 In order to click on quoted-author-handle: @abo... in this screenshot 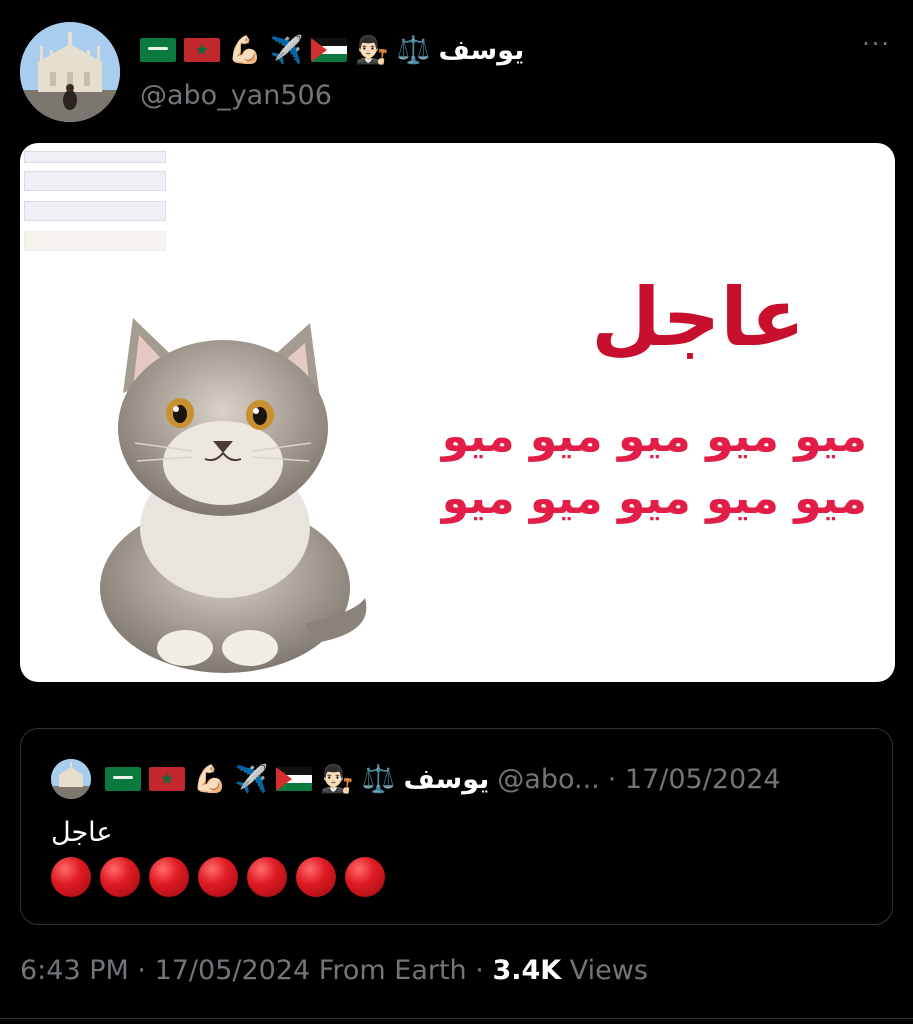, I will do `click(548, 779)`.